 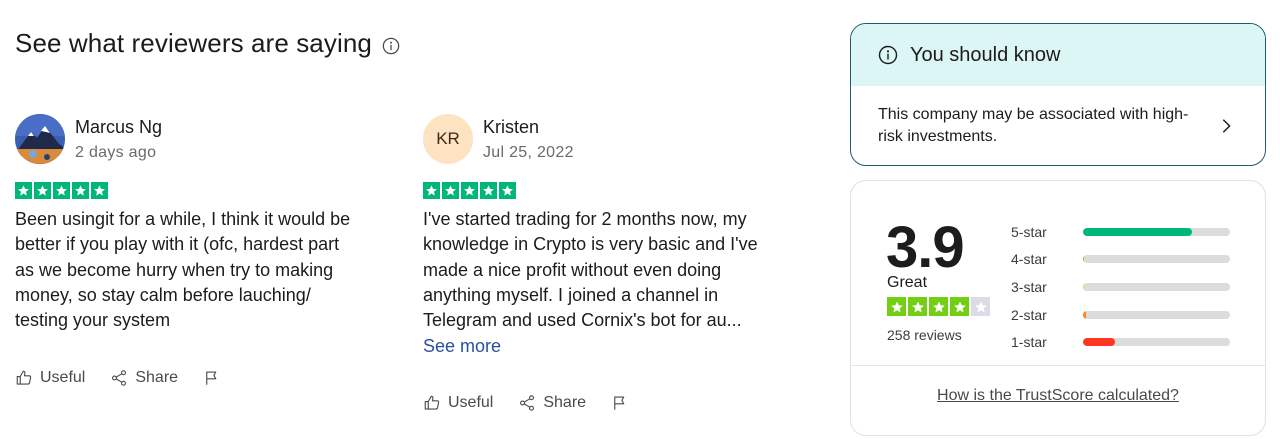 I want to click on trustscore-value: 3.9, so click(x=925, y=247).